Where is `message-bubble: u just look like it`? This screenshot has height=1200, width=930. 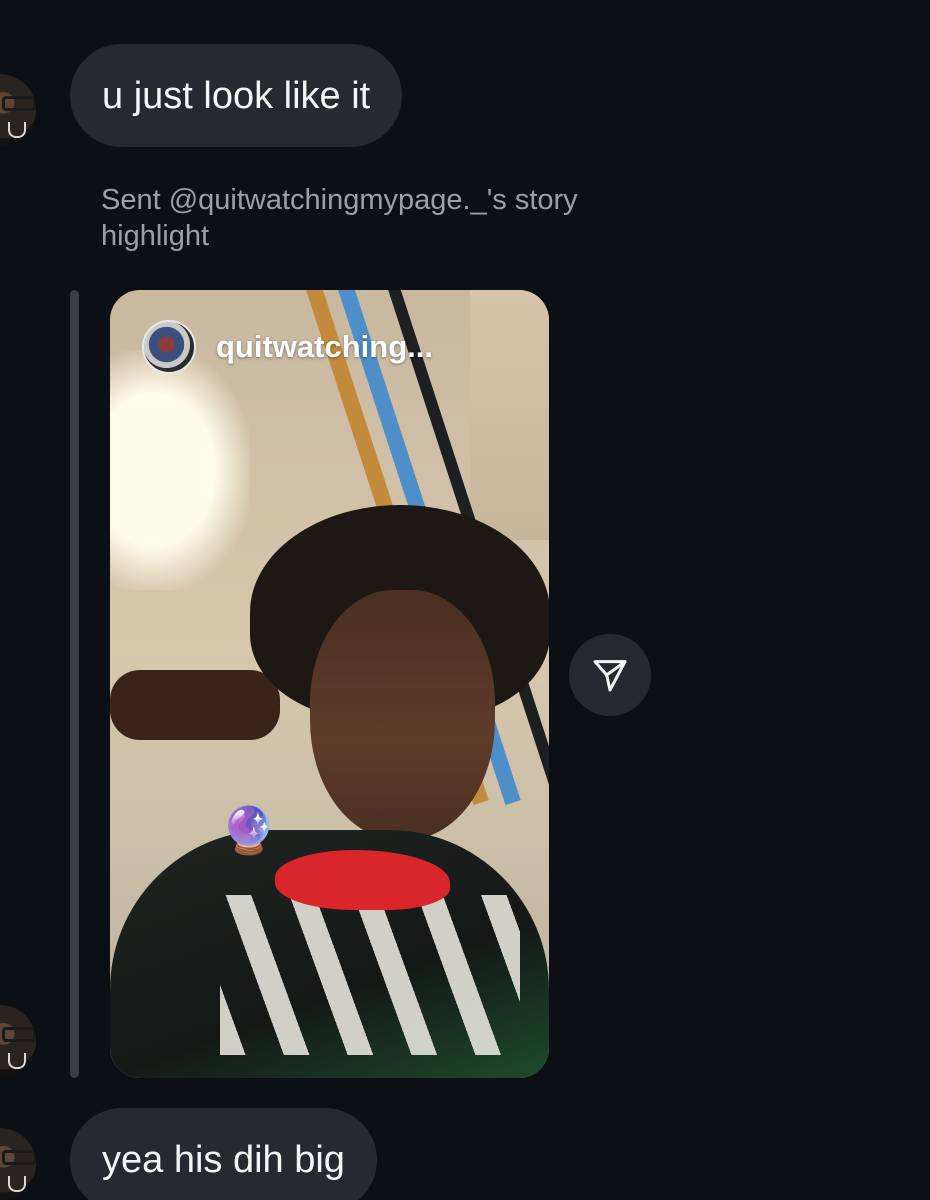
message-bubble: u just look like it is located at coordinates (236, 95).